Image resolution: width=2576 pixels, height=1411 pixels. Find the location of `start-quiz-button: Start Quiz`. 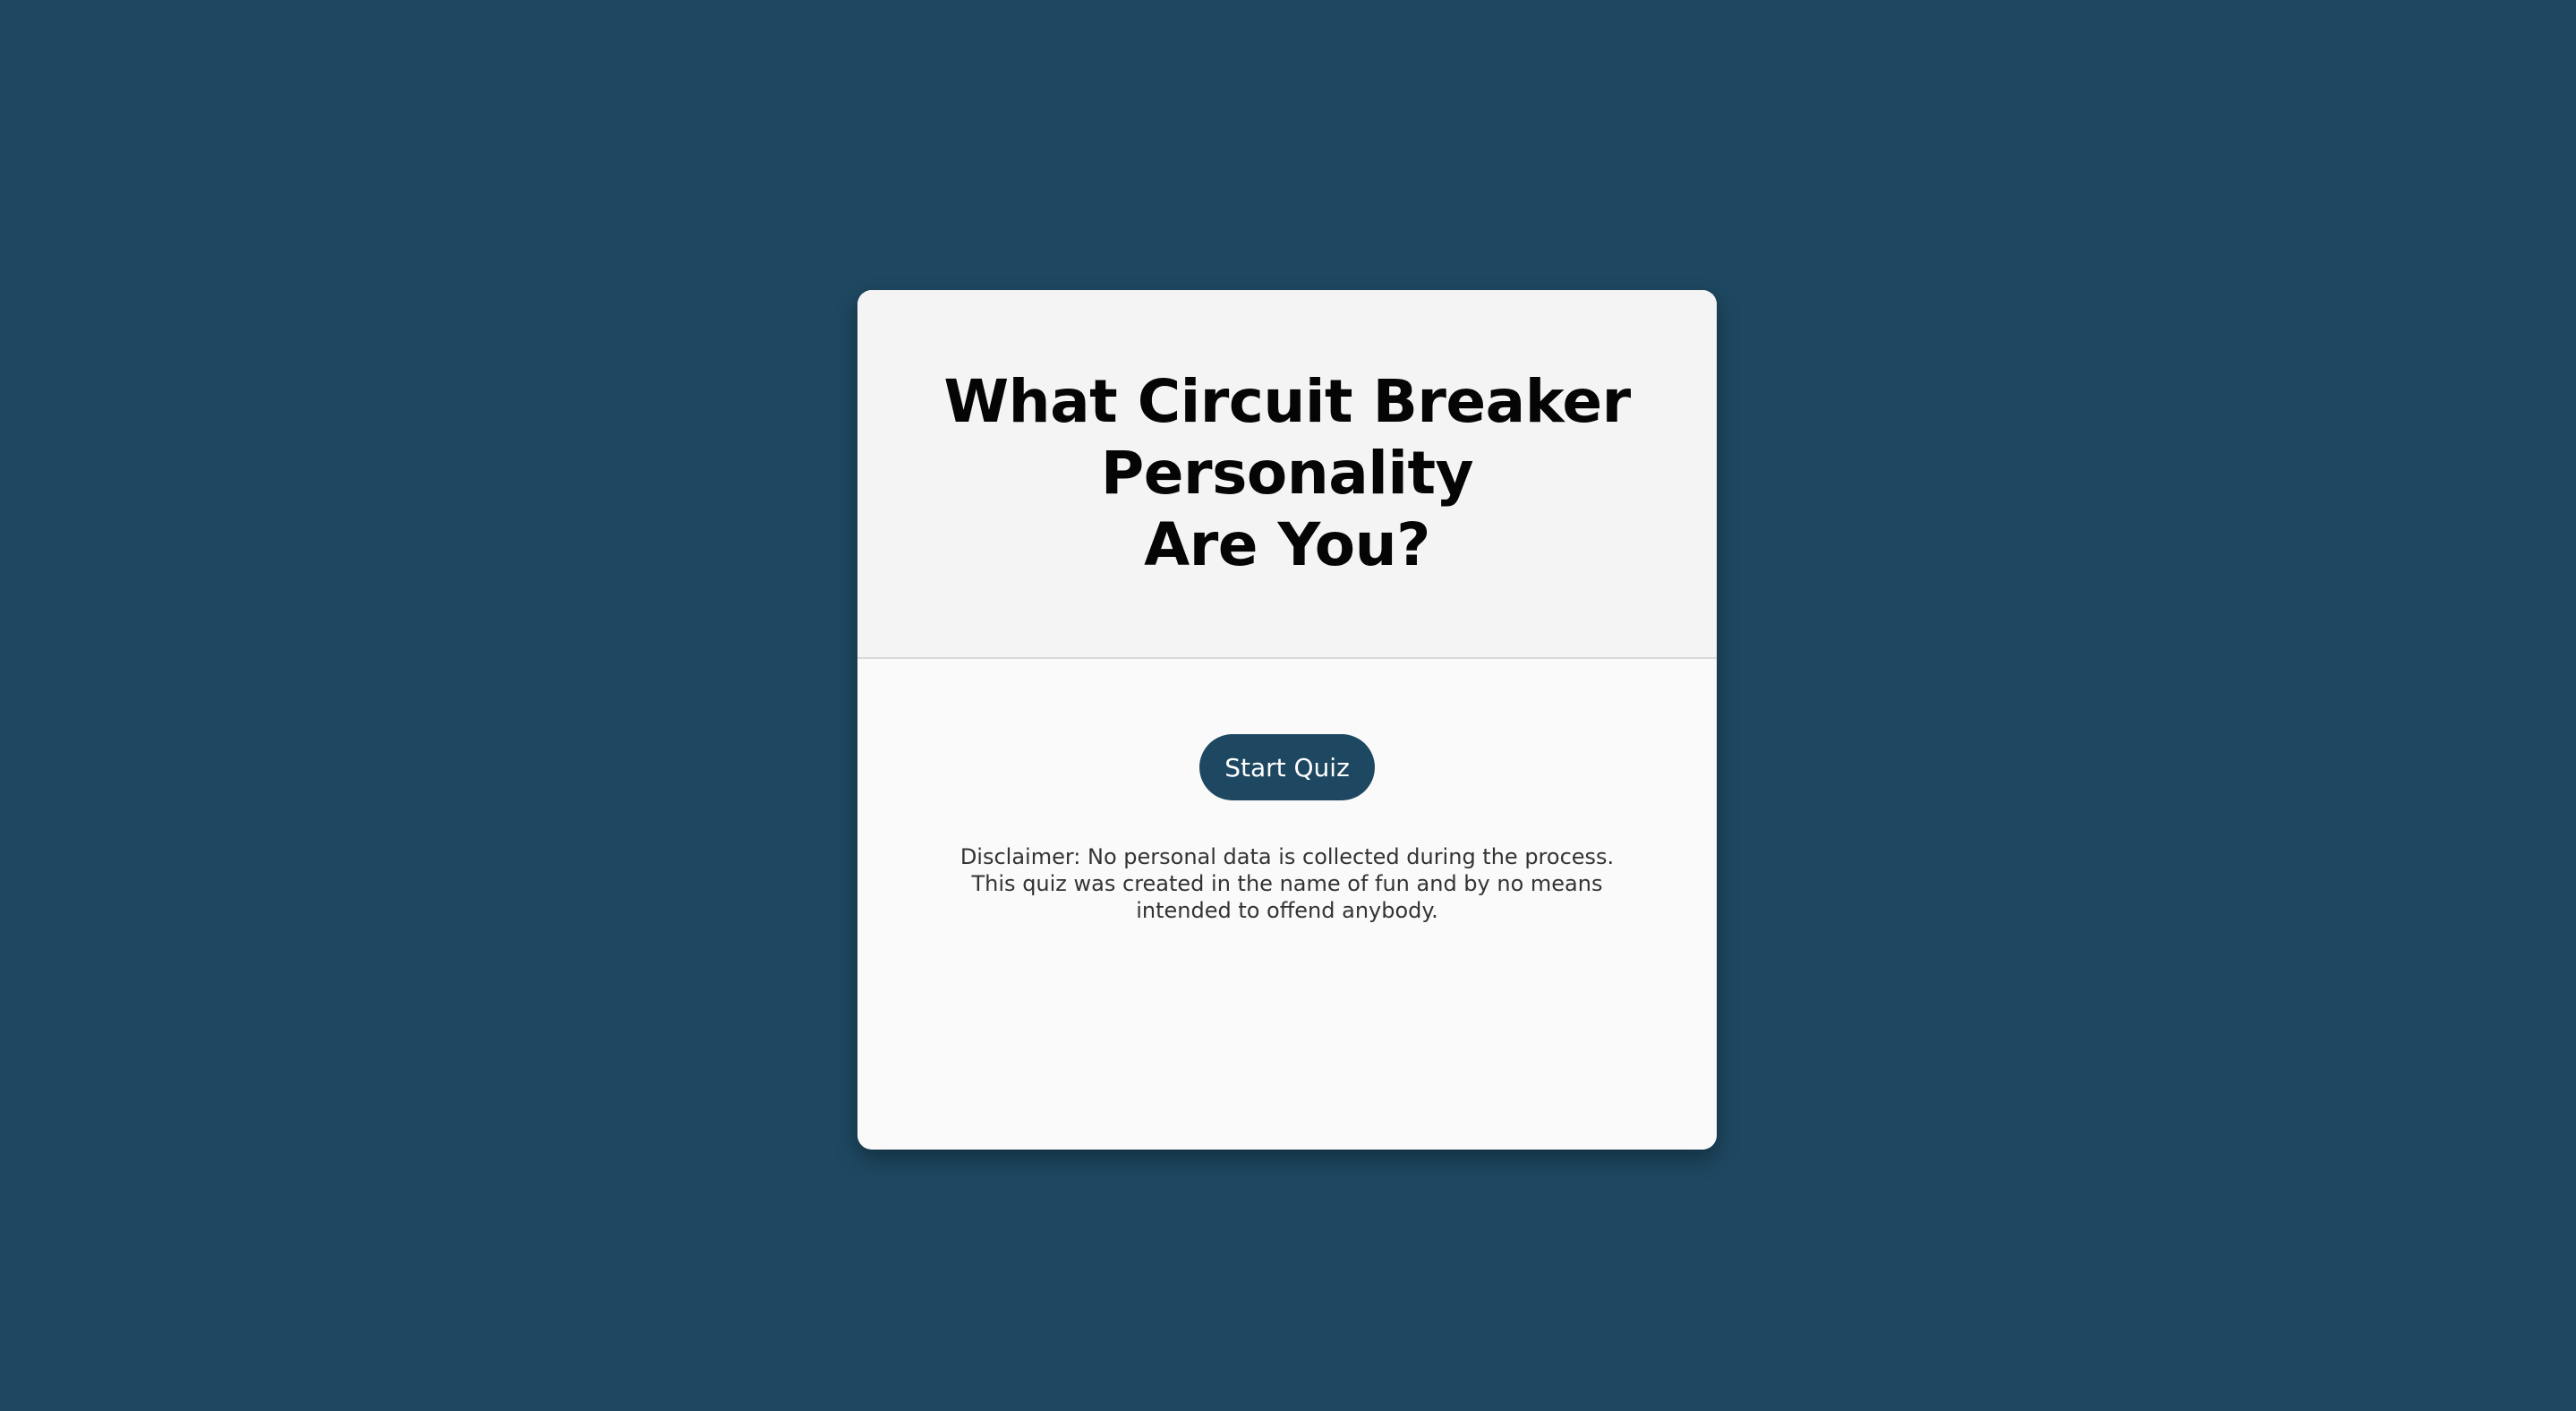

start-quiz-button: Start Quiz is located at coordinates (1287, 767).